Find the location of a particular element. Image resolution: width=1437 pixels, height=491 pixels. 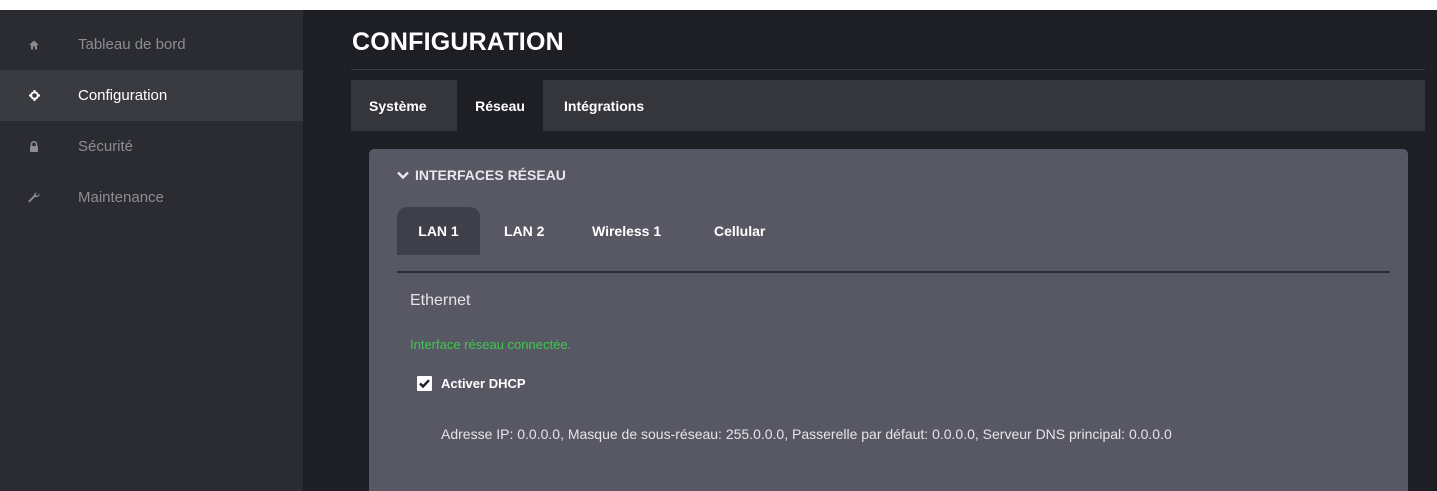

sidebar-item-securite: Sécurité is located at coordinates (151, 146).